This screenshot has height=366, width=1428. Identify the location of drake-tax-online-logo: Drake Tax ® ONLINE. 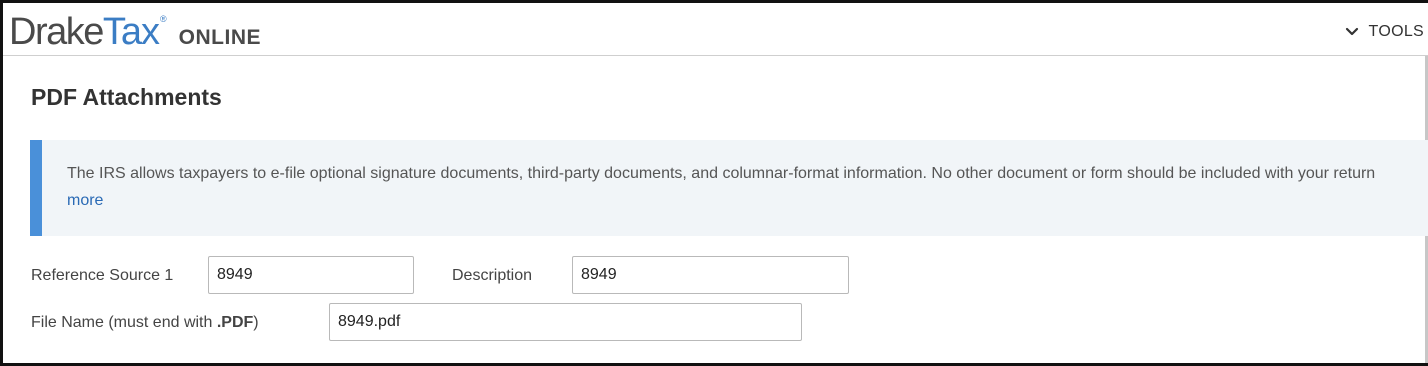
(135, 32).